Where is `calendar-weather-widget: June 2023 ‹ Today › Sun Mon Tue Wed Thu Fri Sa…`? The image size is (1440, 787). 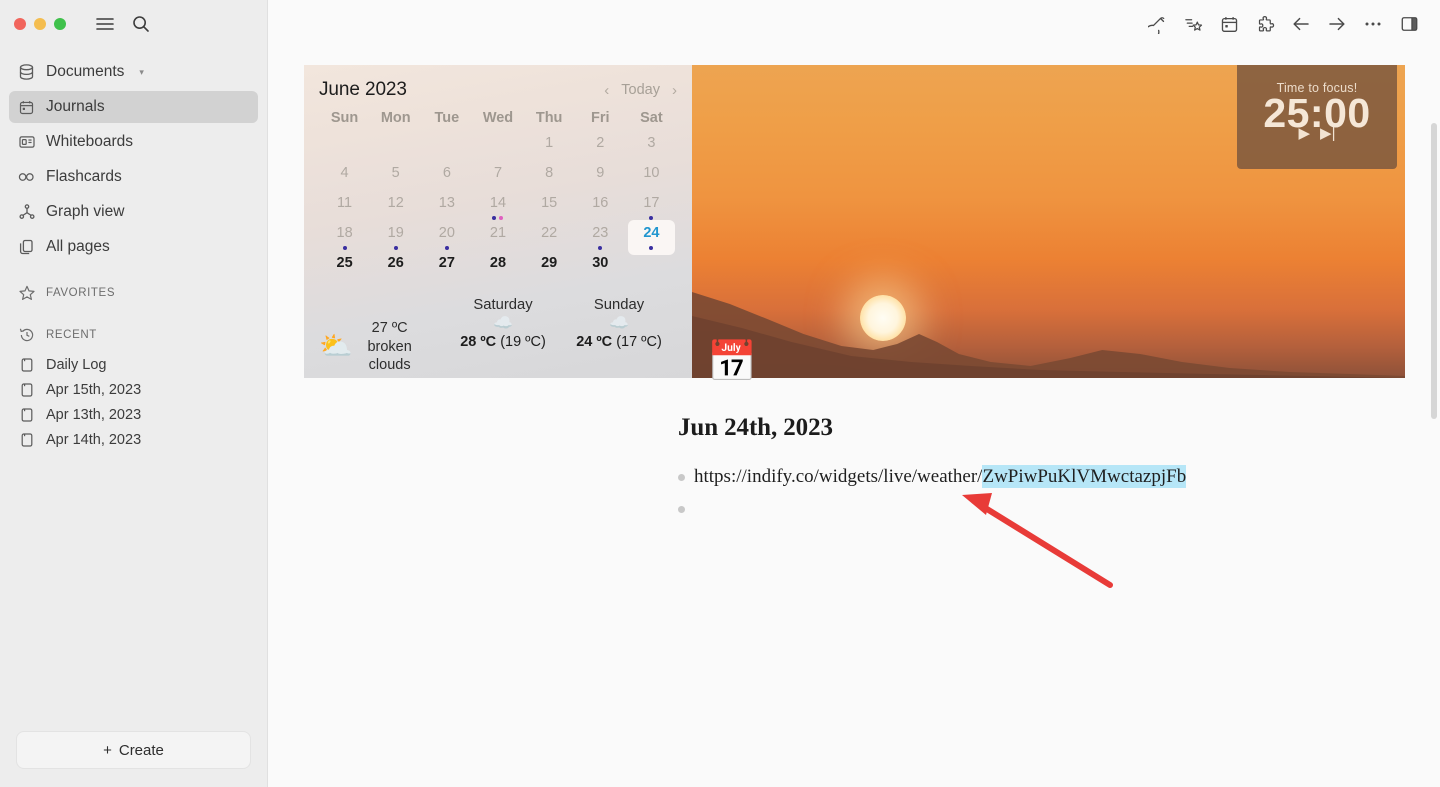 calendar-weather-widget: June 2023 ‹ Today › Sun Mon Tue Wed Thu Fri Sa… is located at coordinates (498, 221).